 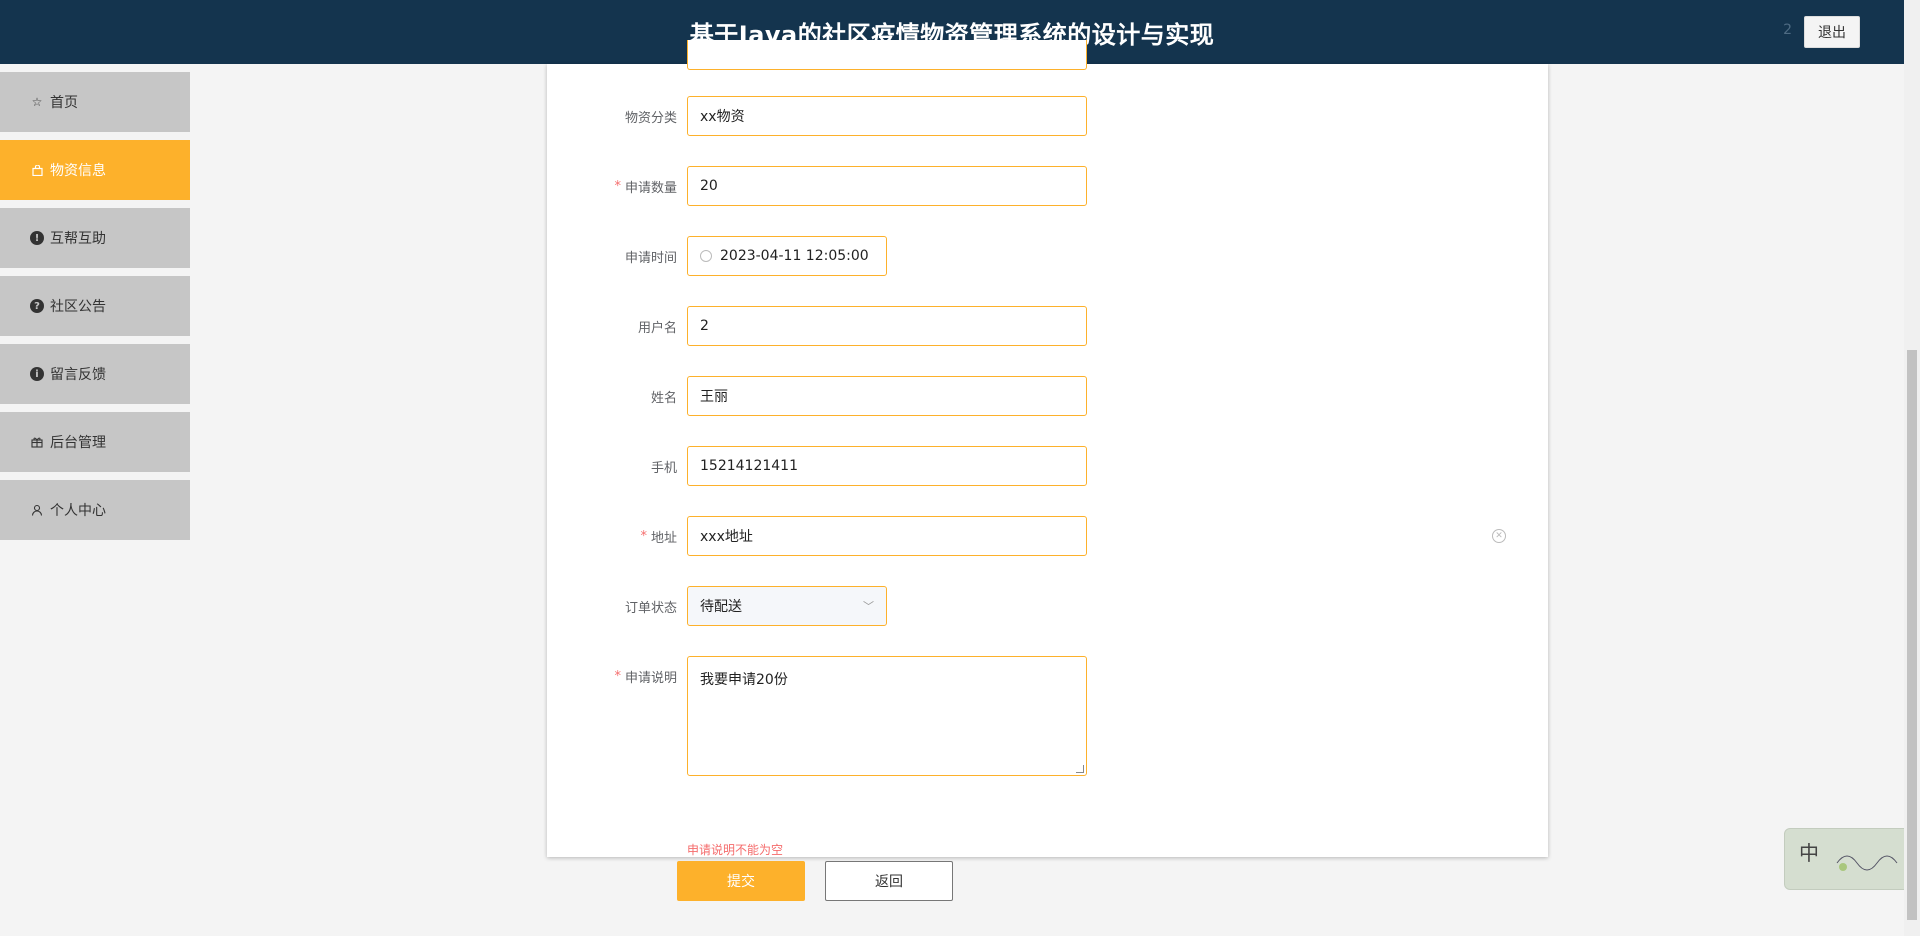 I want to click on sidebar-item-label: 后台管理, so click(x=78, y=443).